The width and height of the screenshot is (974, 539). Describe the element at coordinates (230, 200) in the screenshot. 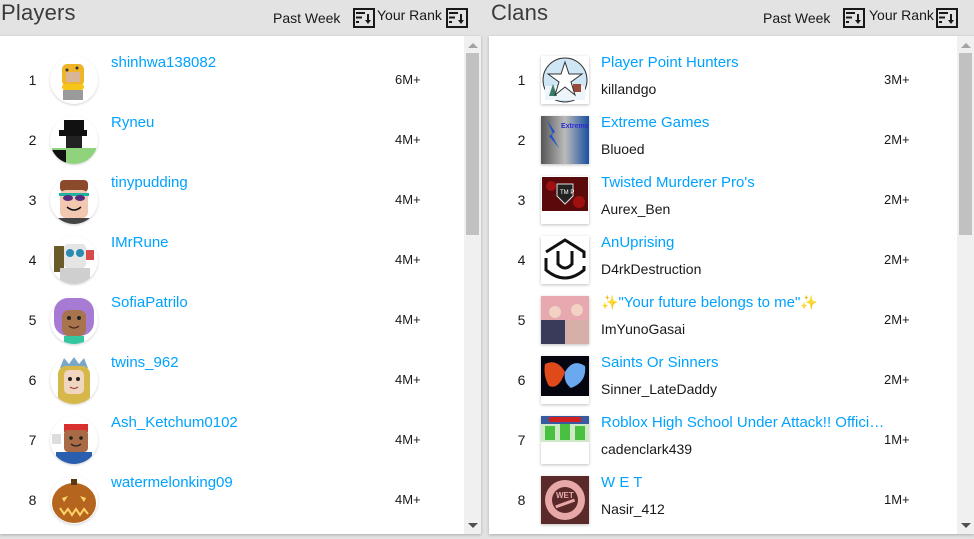

I see `list-item: 3 tinypudding 4M+` at that location.